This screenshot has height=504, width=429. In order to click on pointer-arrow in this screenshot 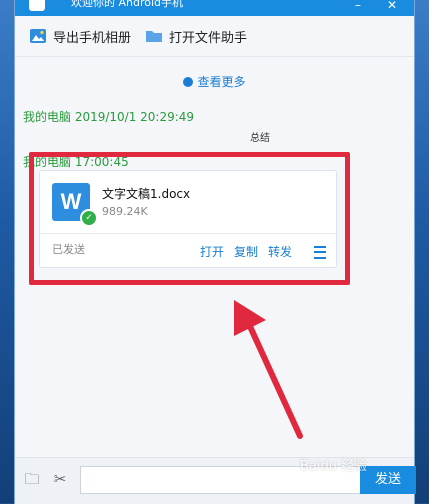, I will do `click(268, 369)`.